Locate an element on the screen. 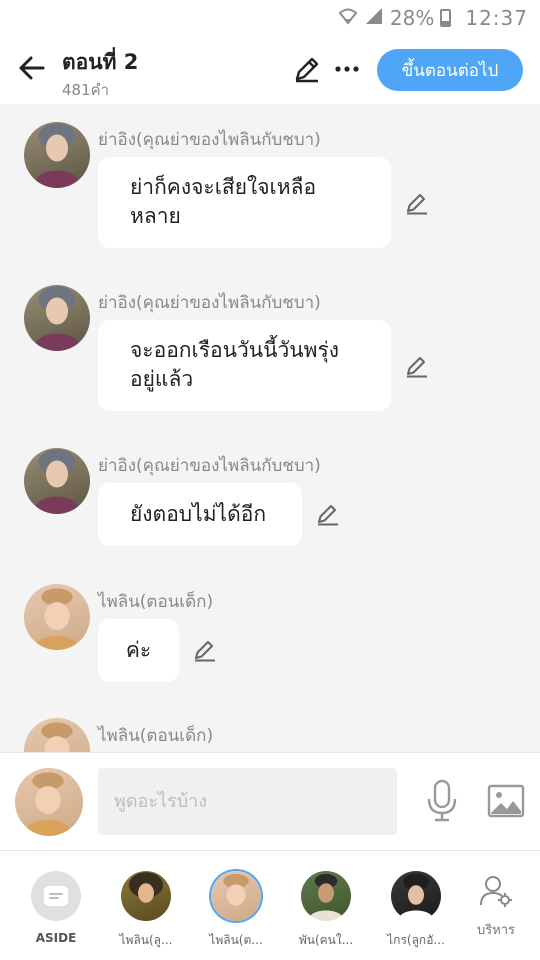 The height and width of the screenshot is (960, 540). page-title: ตอนที่ 2 is located at coordinates (100, 62).